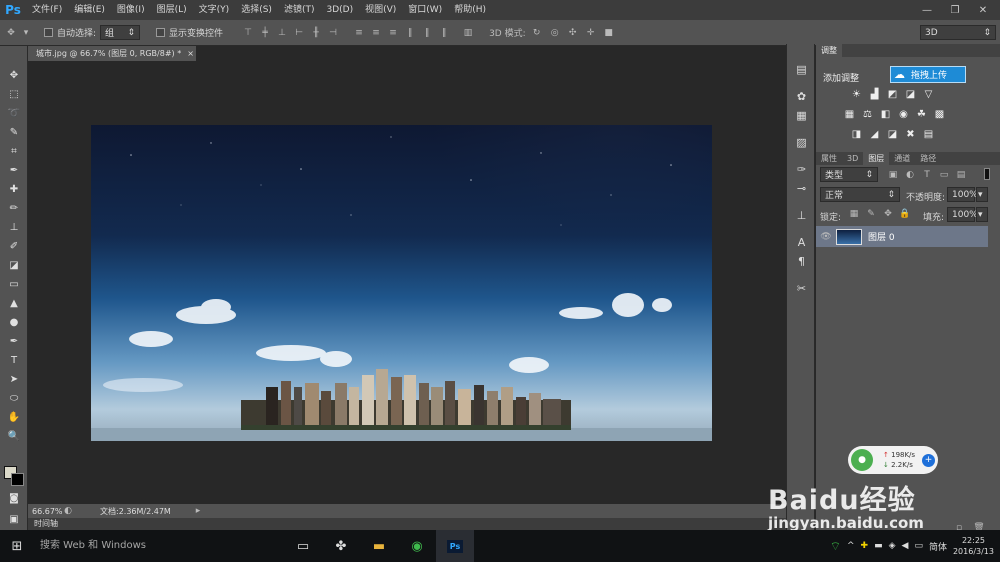 The height and width of the screenshot is (562, 1000). What do you see at coordinates (14, 379) in the screenshot?
I see `path-select-tool-icon: ➤` at bounding box center [14, 379].